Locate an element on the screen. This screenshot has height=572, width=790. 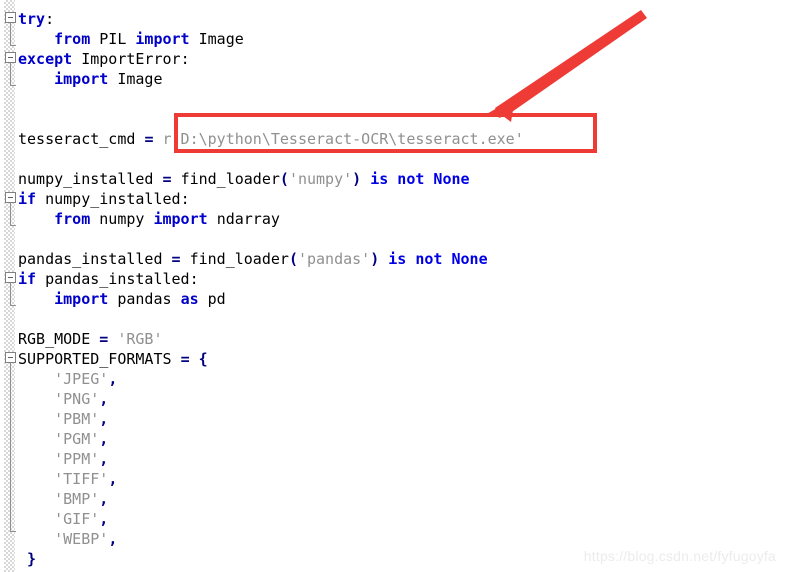
const-supported-formats: SUPPORTED_FORMATS is located at coordinates (95, 359).